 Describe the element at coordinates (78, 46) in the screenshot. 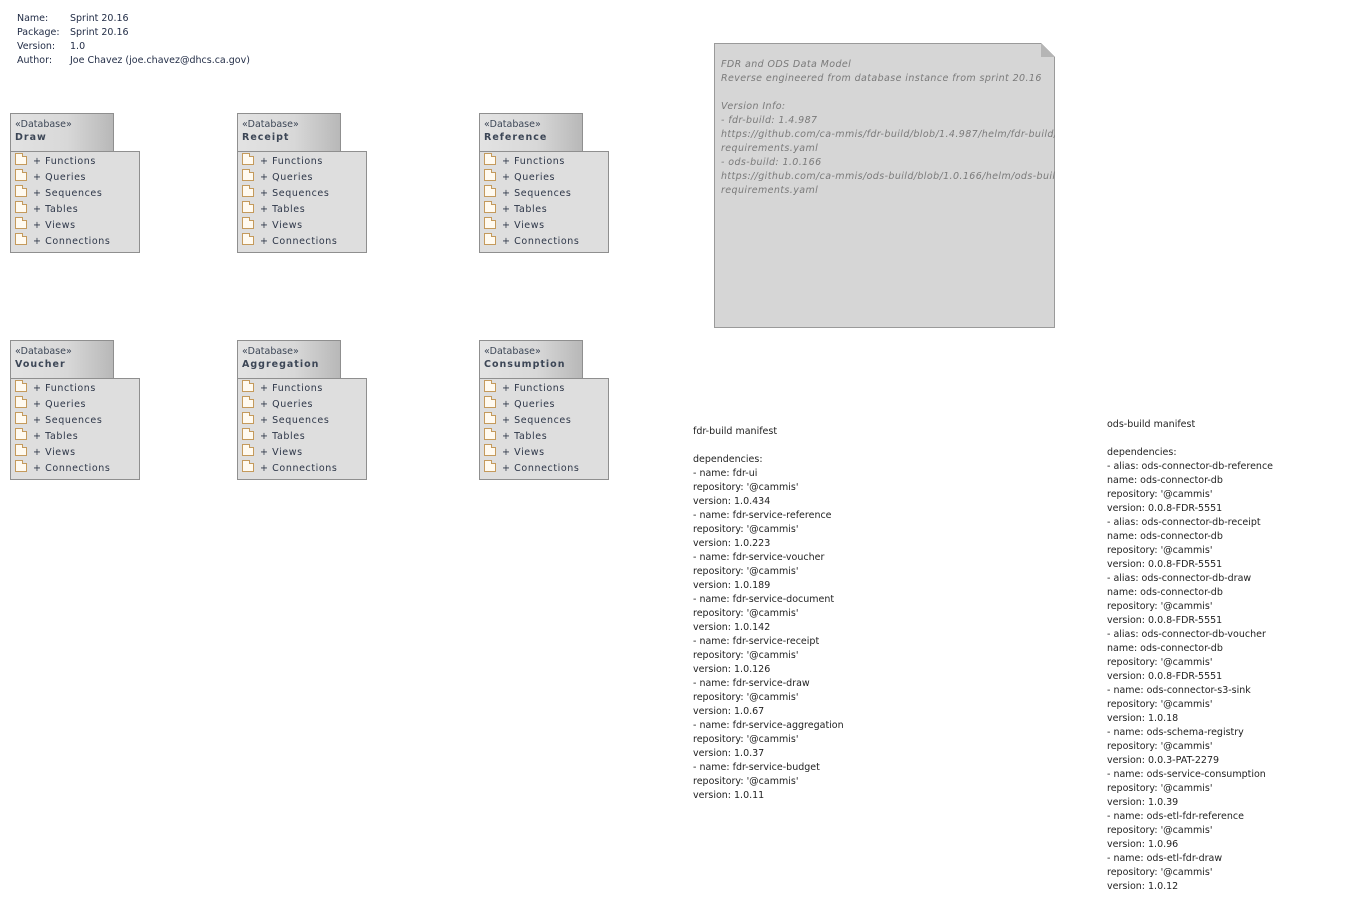

I see `meta-version-value: 1.0` at that location.